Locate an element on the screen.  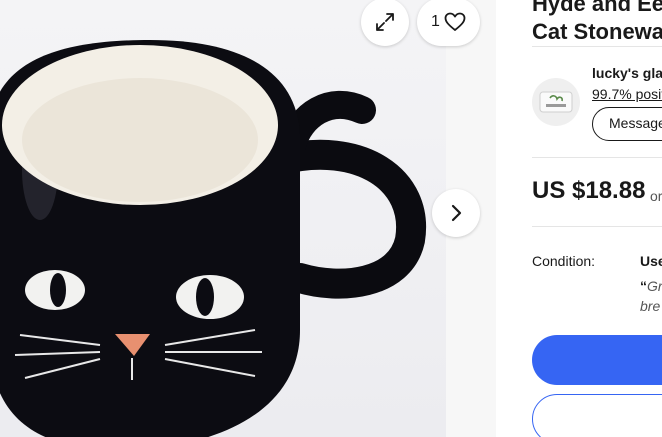
watch-count: 1 is located at coordinates (435, 21).